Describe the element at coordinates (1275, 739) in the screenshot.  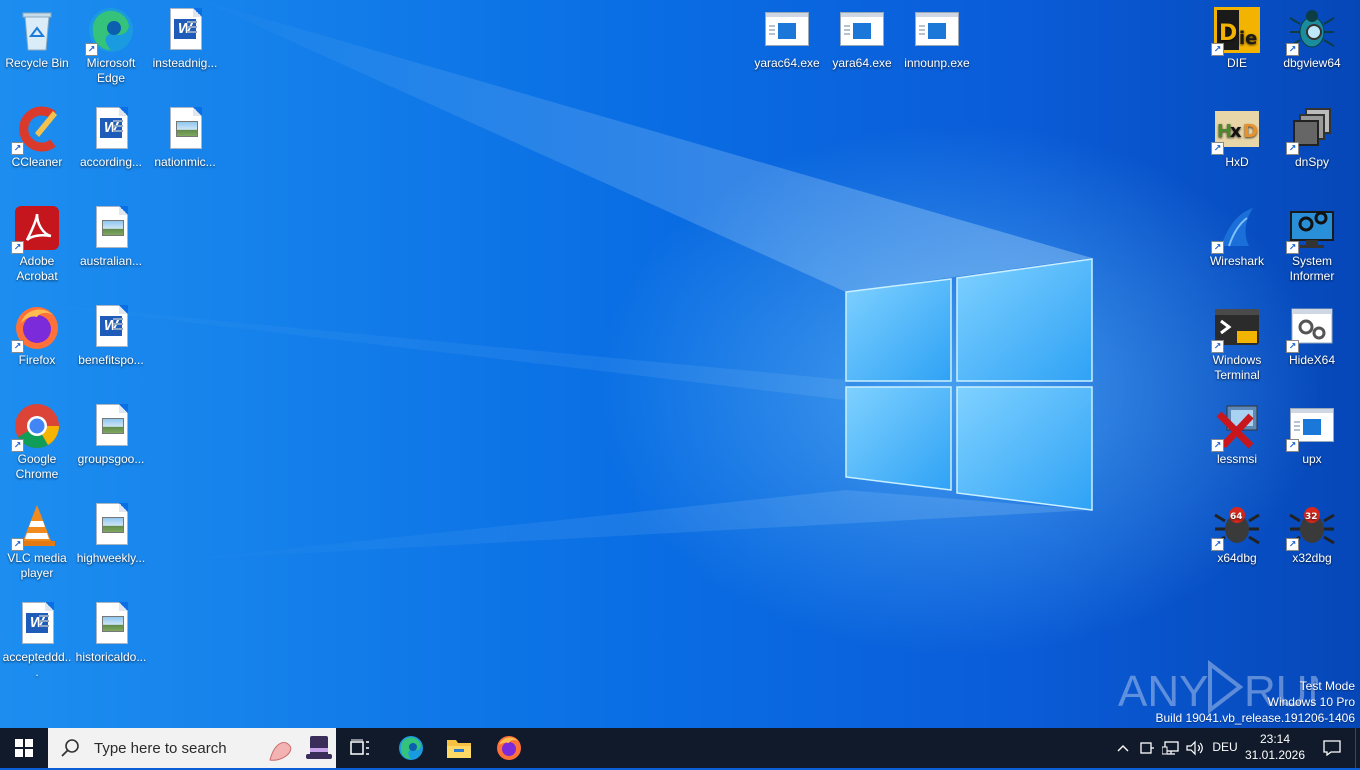
I see `clock-time: 23:14` at that location.